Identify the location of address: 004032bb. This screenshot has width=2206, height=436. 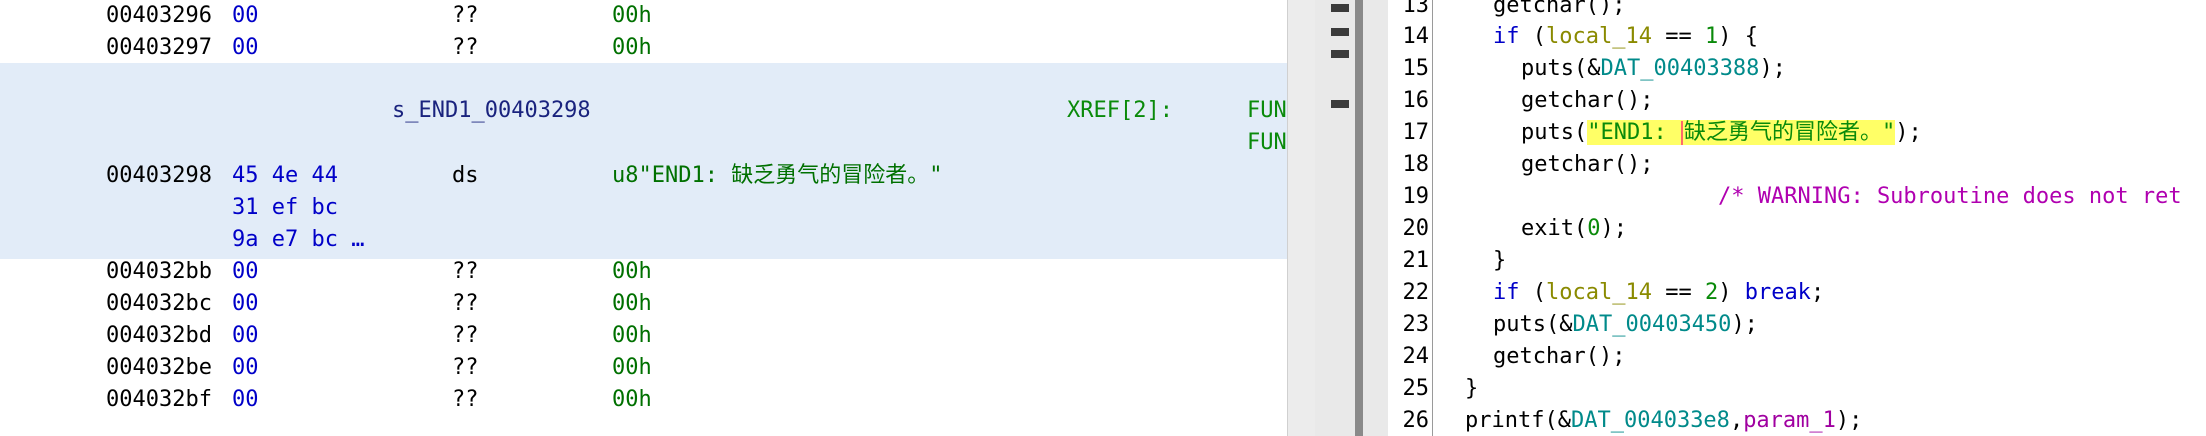
(159, 272).